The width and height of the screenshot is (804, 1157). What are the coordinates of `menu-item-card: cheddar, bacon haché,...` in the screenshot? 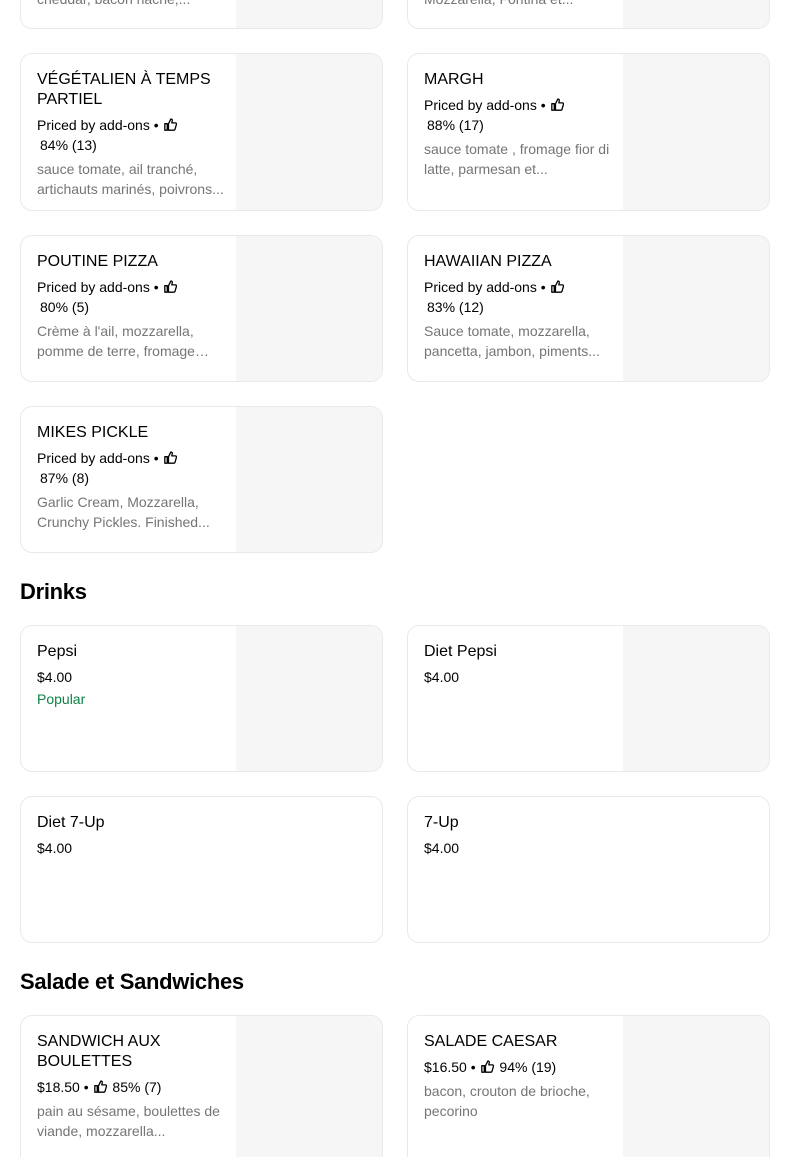 It's located at (201, 14).